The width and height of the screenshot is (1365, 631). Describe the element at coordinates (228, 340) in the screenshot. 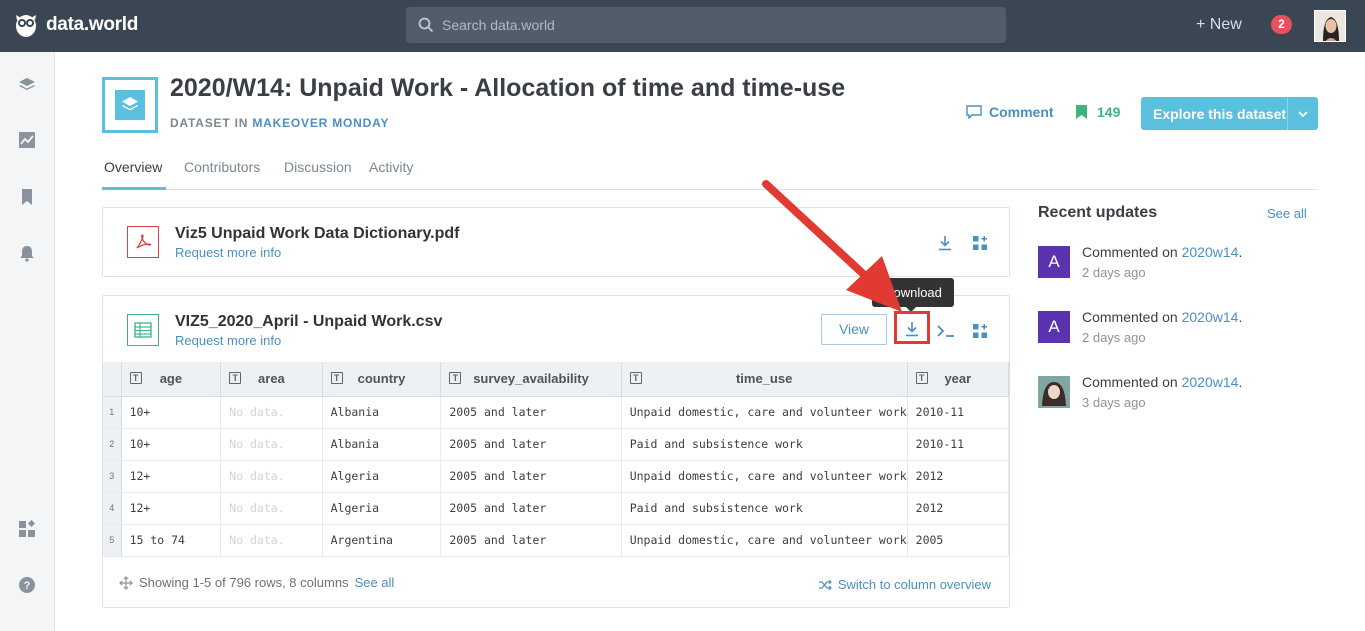

I see `csv-request-info-link: Request more info` at that location.